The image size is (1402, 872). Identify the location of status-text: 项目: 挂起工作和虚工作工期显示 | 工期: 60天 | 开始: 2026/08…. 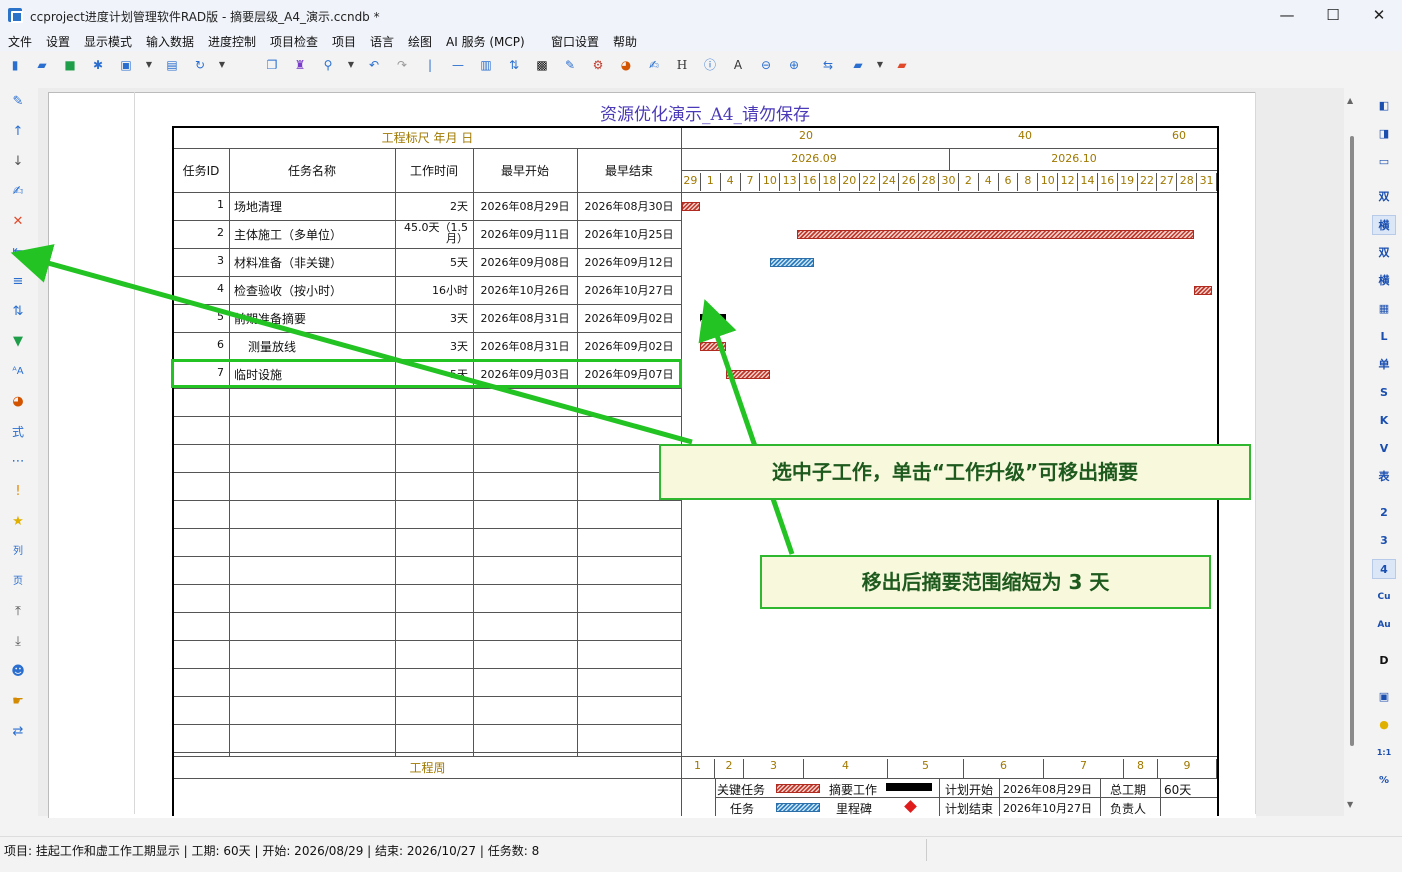
(272, 851).